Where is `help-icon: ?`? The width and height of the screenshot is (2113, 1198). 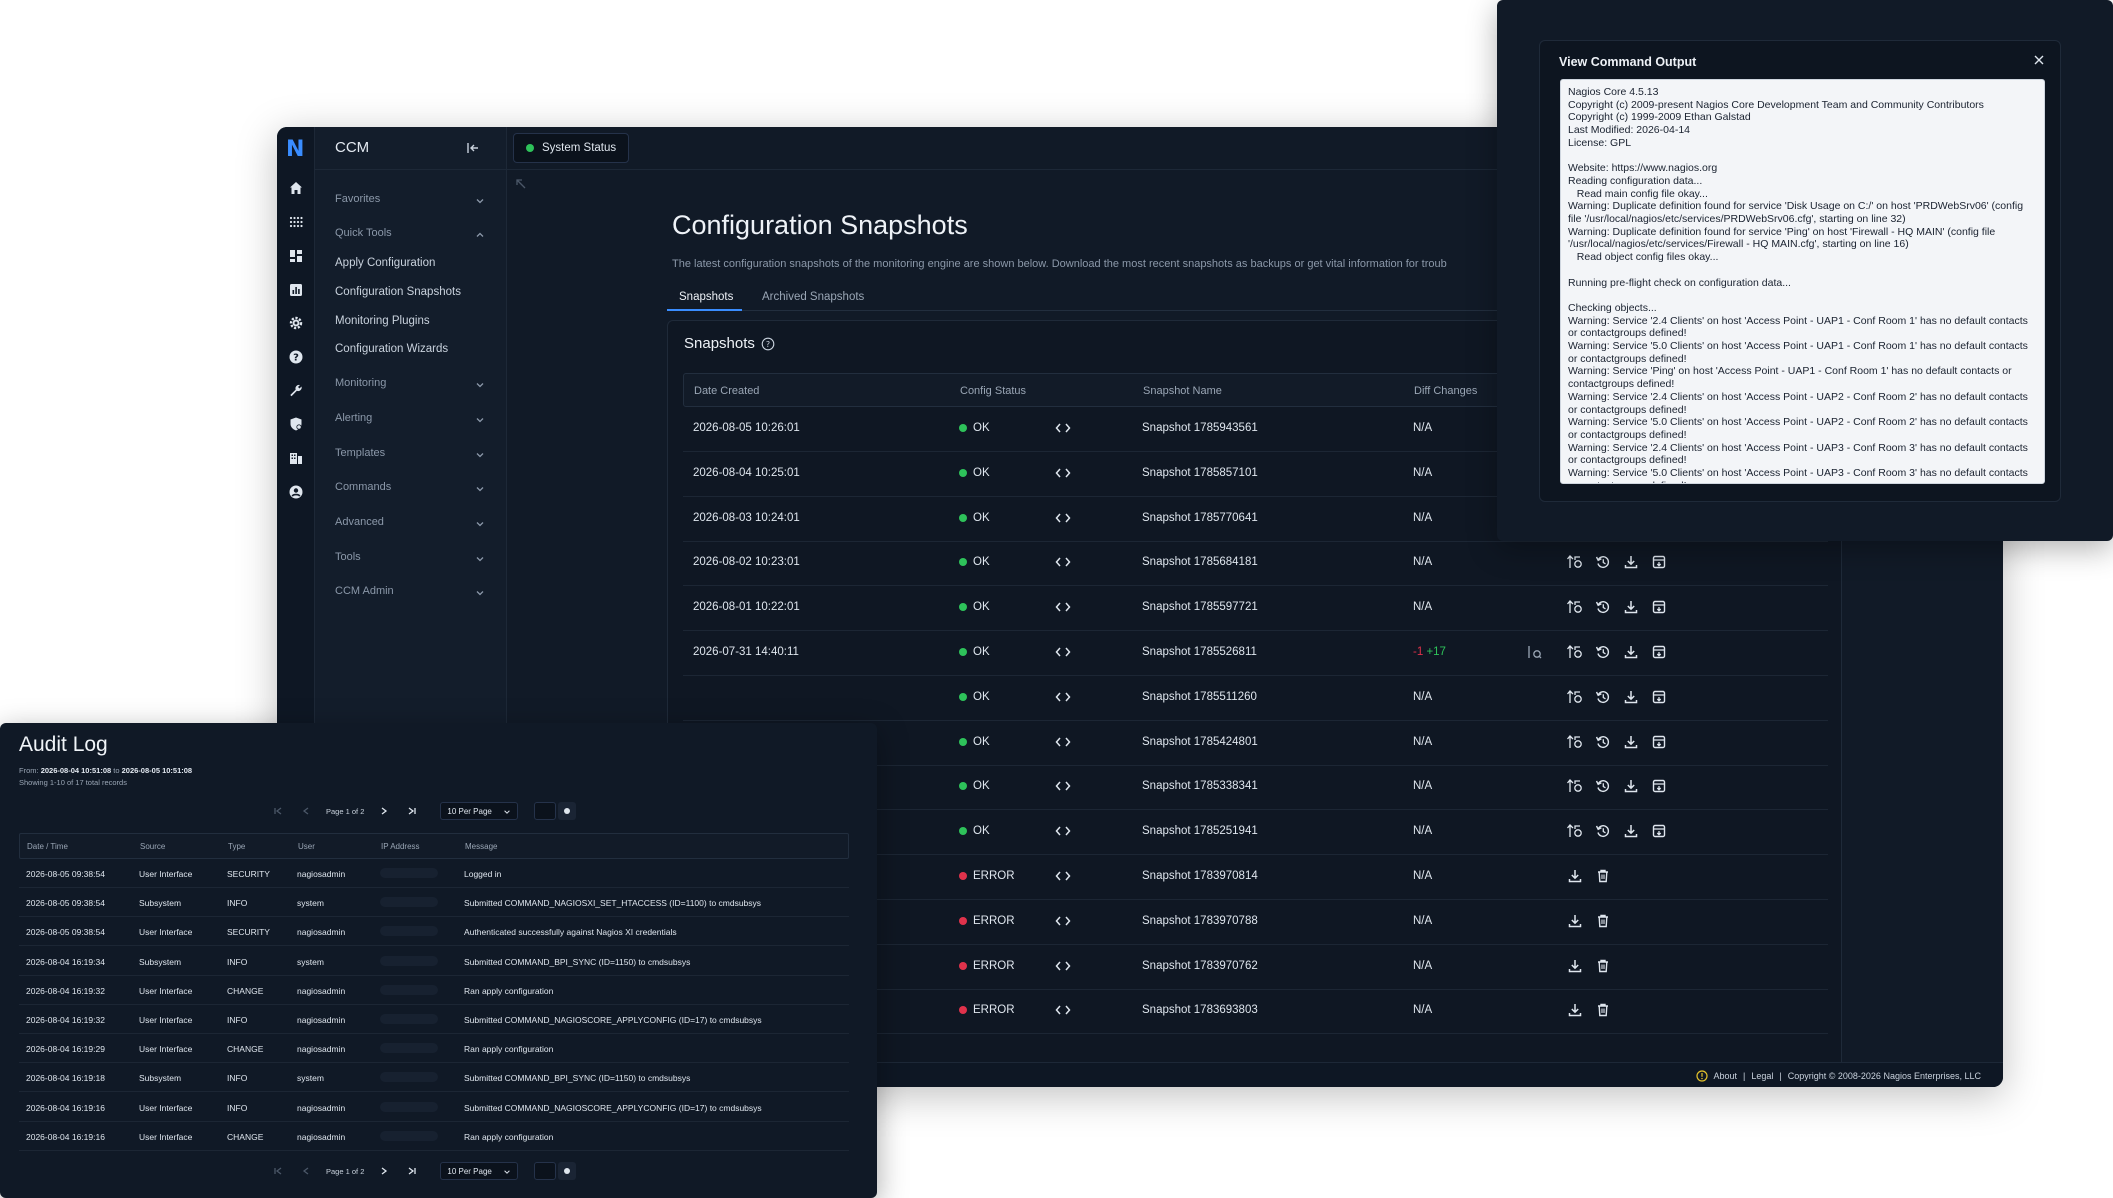
help-icon: ? is located at coordinates (296, 357).